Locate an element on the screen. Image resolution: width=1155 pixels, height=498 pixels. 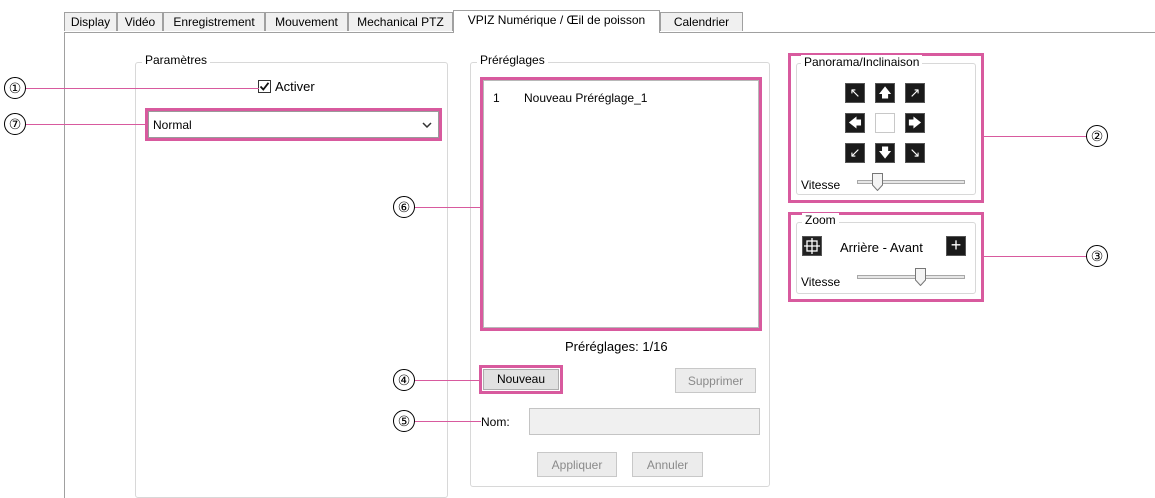
checkmark-icon is located at coordinates (264, 86).